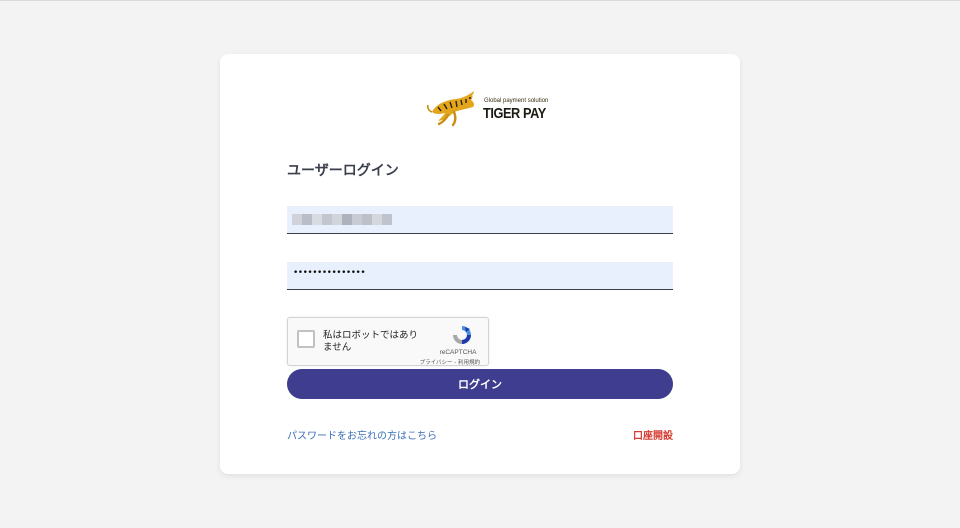 Image resolution: width=960 pixels, height=528 pixels. Describe the element at coordinates (458, 352) in the screenshot. I see `recaptcha-brand: reCAPTCHA` at that location.